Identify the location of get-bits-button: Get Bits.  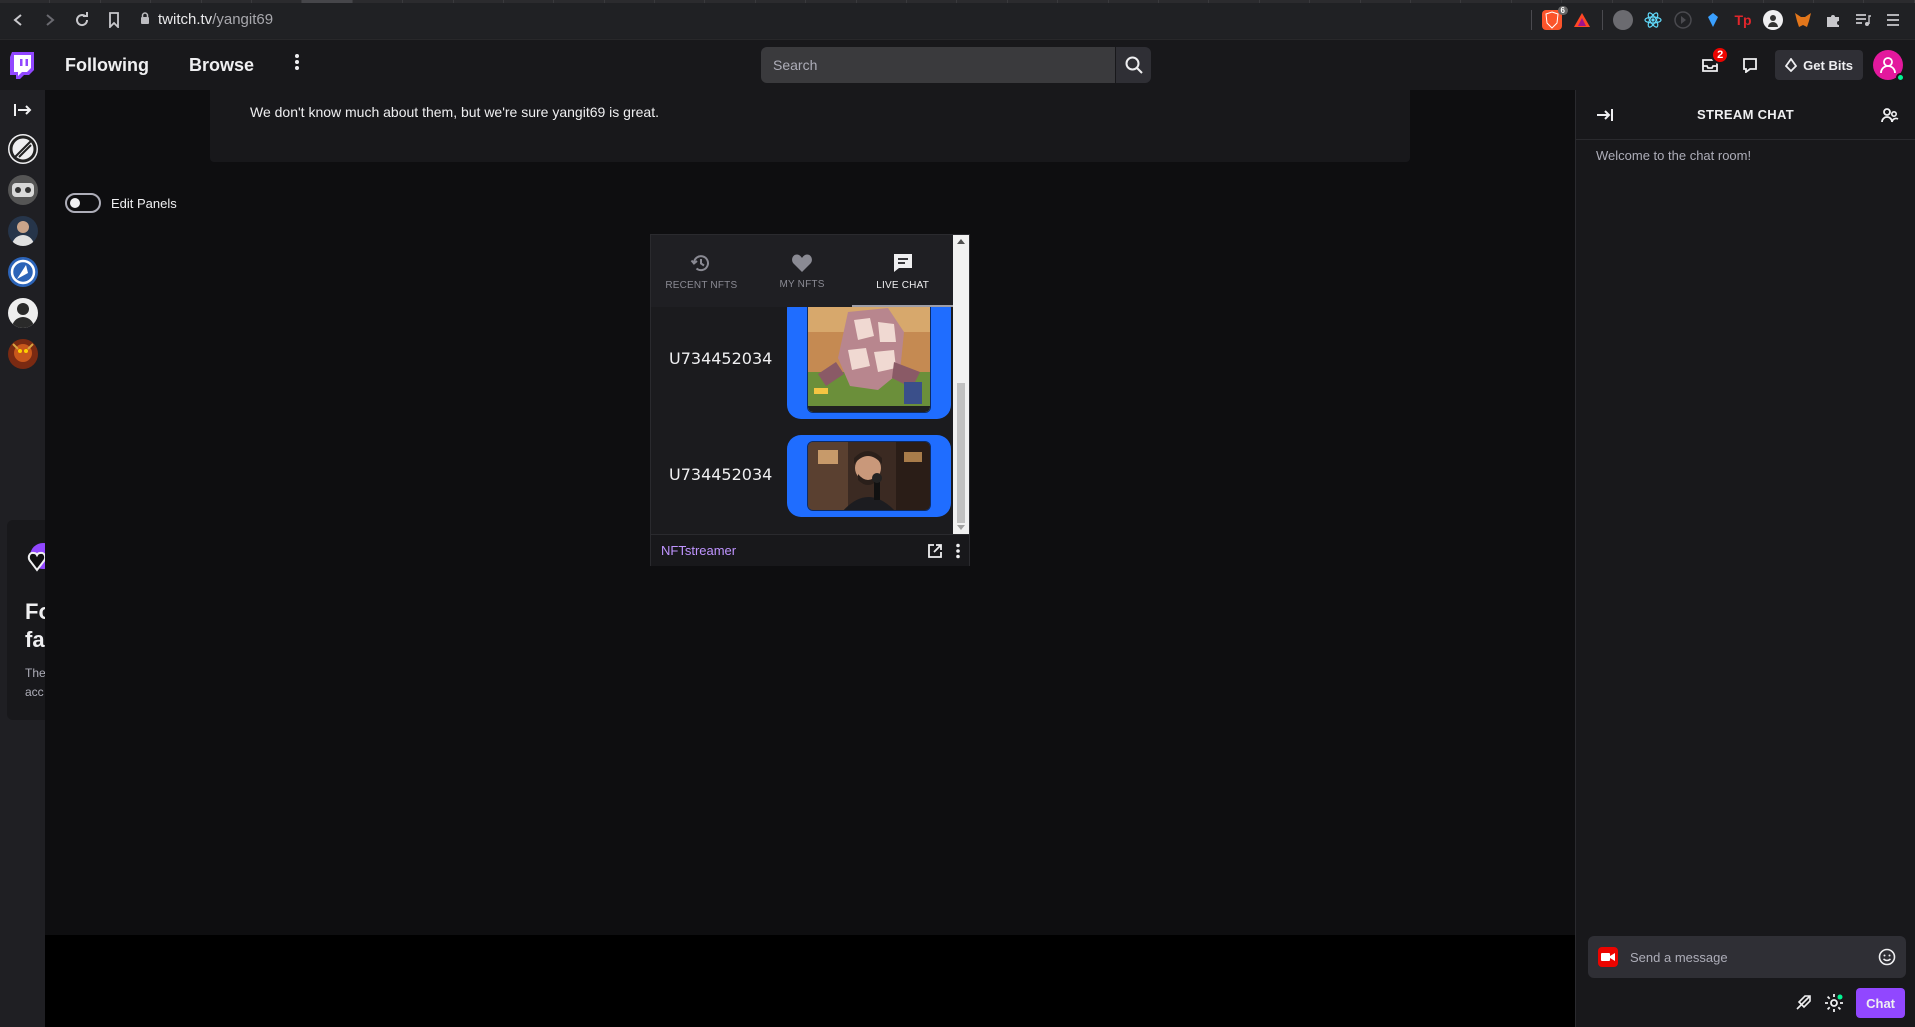
(1819, 65).